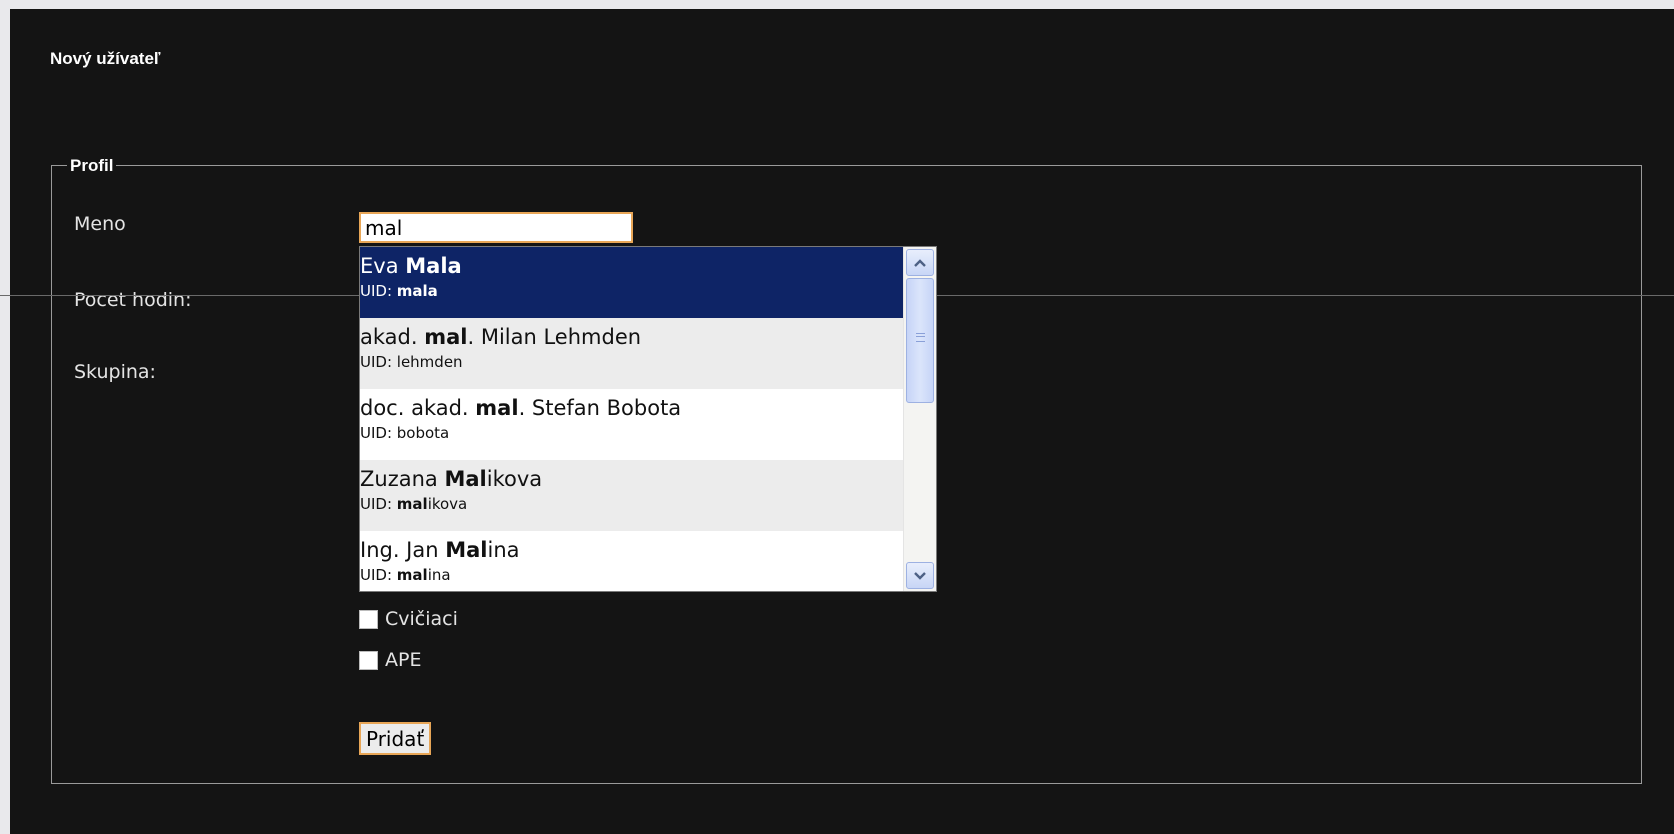 This screenshot has width=1674, height=834. I want to click on checkbox-row-ape: APE, so click(390, 660).